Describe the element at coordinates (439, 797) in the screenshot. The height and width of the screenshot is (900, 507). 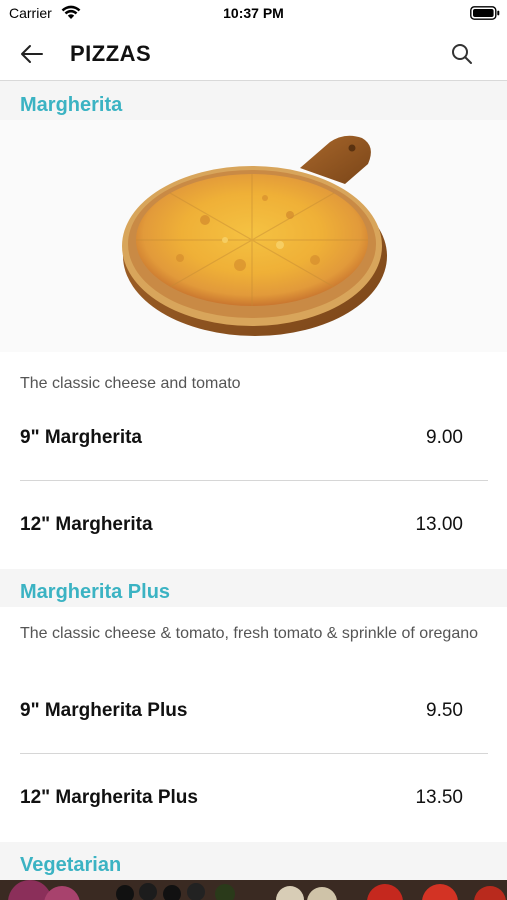
I see `menu-item-price: 13.50` at that location.